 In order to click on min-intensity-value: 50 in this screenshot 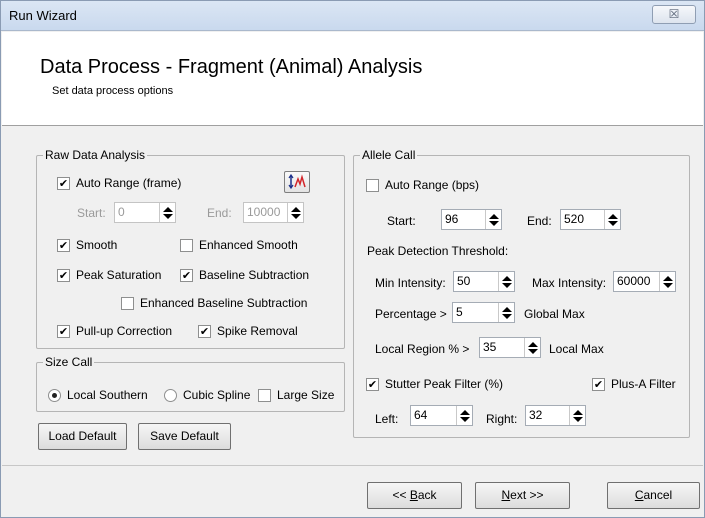, I will do `click(464, 281)`.